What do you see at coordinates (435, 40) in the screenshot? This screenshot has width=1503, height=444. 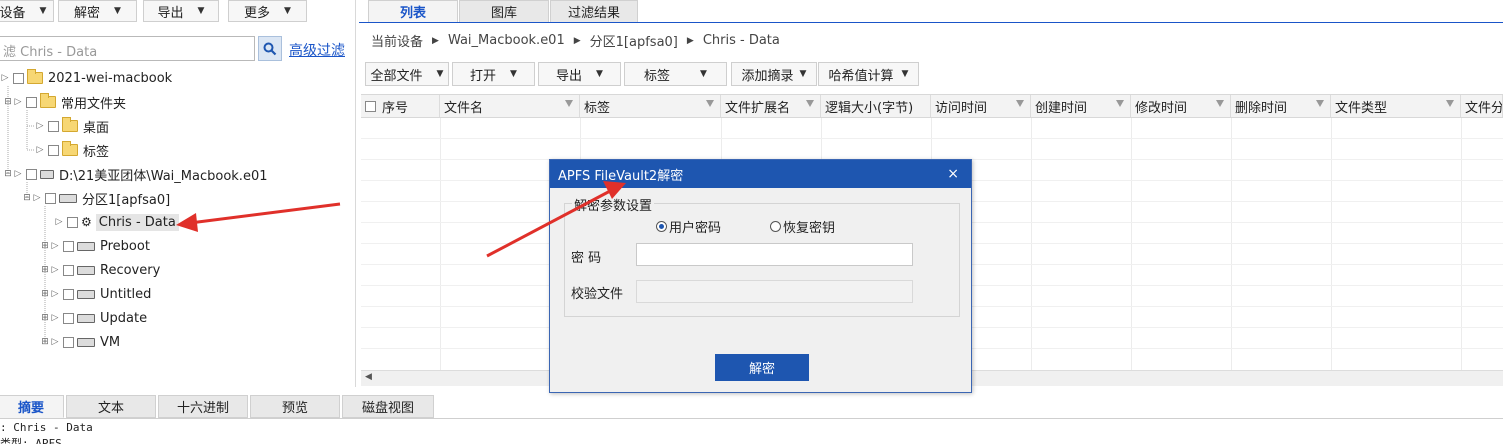 I see `chevron-right-icon: ▶` at bounding box center [435, 40].